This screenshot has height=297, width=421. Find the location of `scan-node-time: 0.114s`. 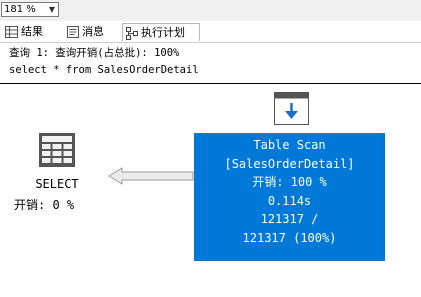

scan-node-time: 0.114s is located at coordinates (289, 200).